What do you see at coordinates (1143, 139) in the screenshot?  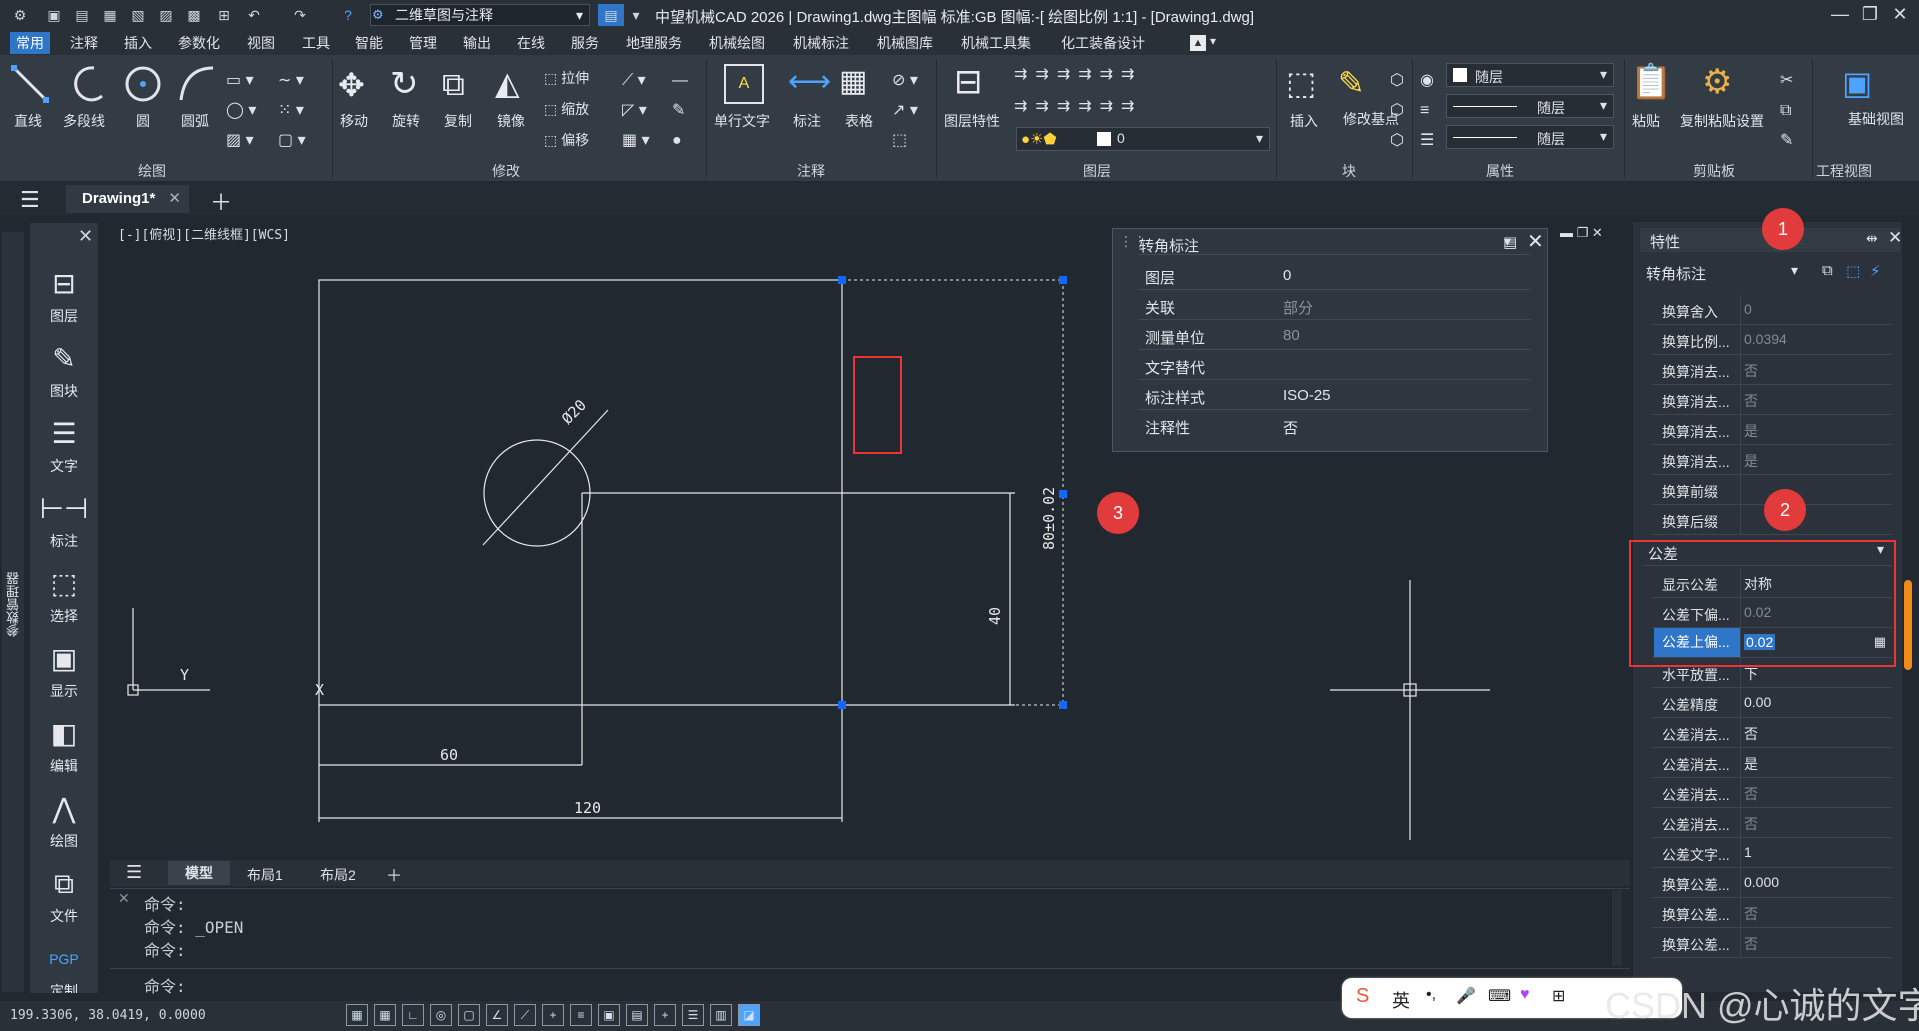 I see `layer-dropdown: ●☀⬟ 0 ▾` at bounding box center [1143, 139].